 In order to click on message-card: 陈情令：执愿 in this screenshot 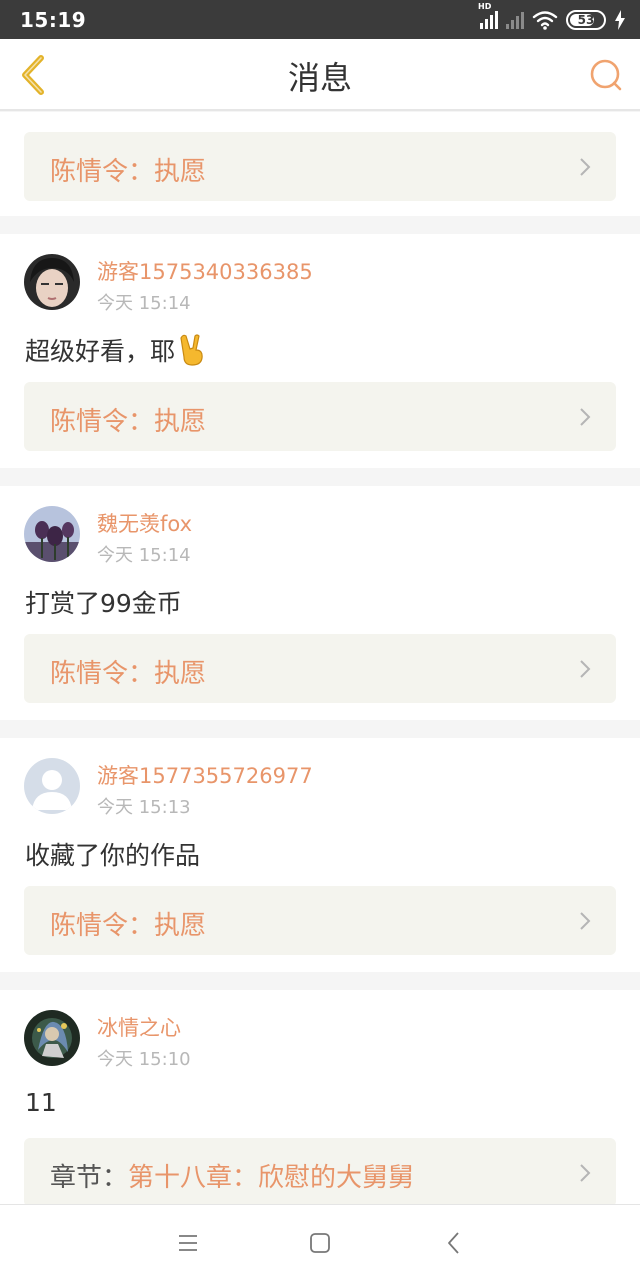, I will do `click(320, 164)`.